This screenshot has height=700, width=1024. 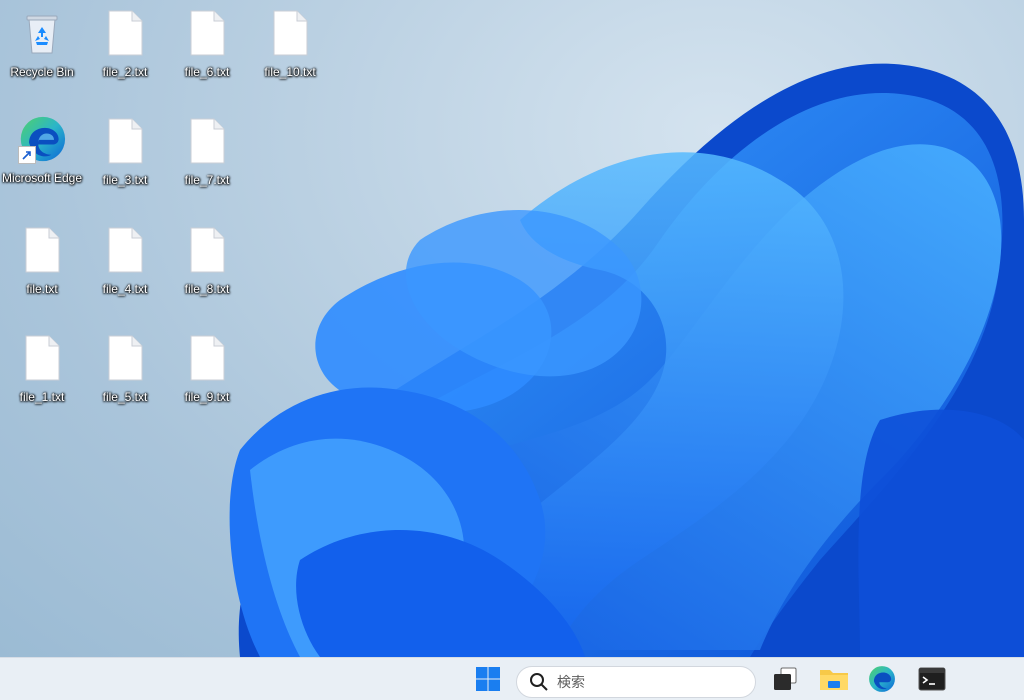 I want to click on file-shortcut: file.txt, so click(x=42, y=275).